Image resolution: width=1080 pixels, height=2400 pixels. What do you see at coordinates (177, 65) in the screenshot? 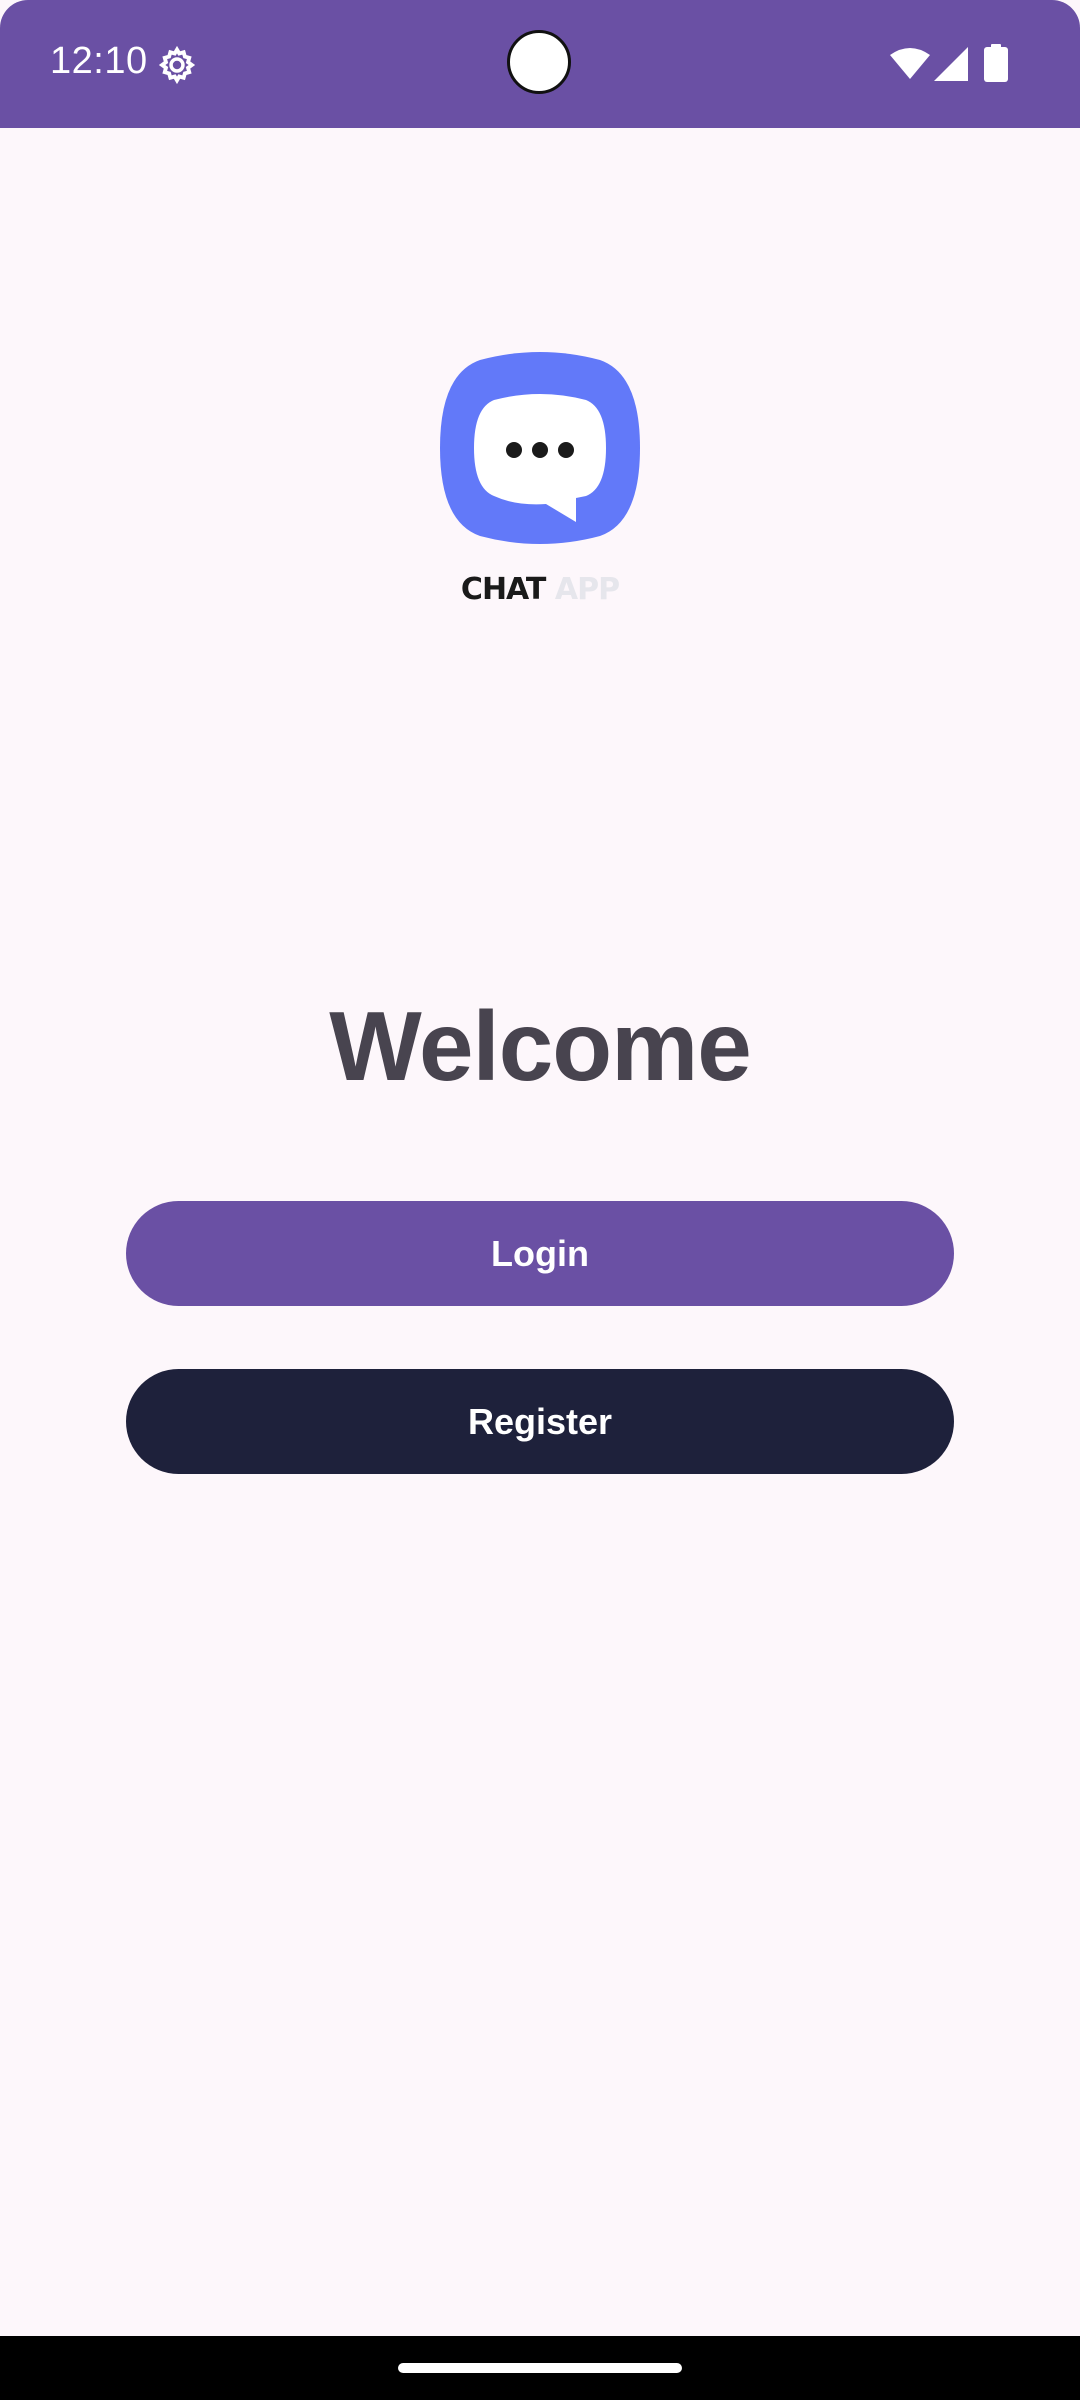
I see `settings-icon` at bounding box center [177, 65].